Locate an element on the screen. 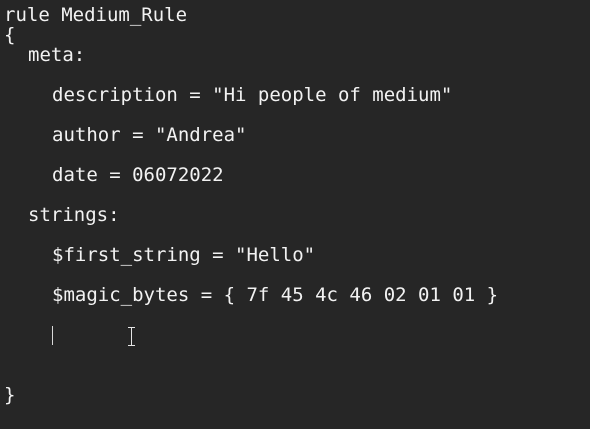 Image resolution: width=590 pixels, height=429 pixels. author-line: author = "Andrea" is located at coordinates (149, 135).